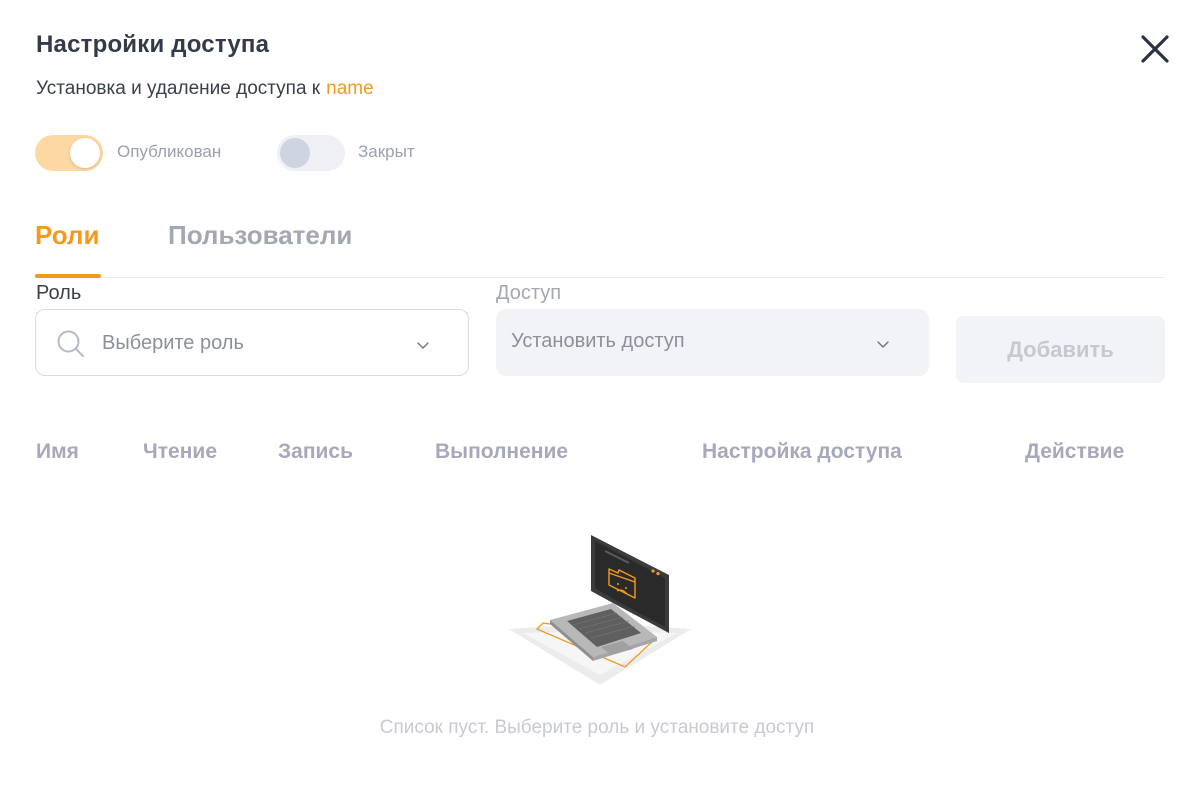 The height and width of the screenshot is (796, 1194). Describe the element at coordinates (600, 244) in the screenshot. I see `tabs-bar: Роли Пользователи` at that location.